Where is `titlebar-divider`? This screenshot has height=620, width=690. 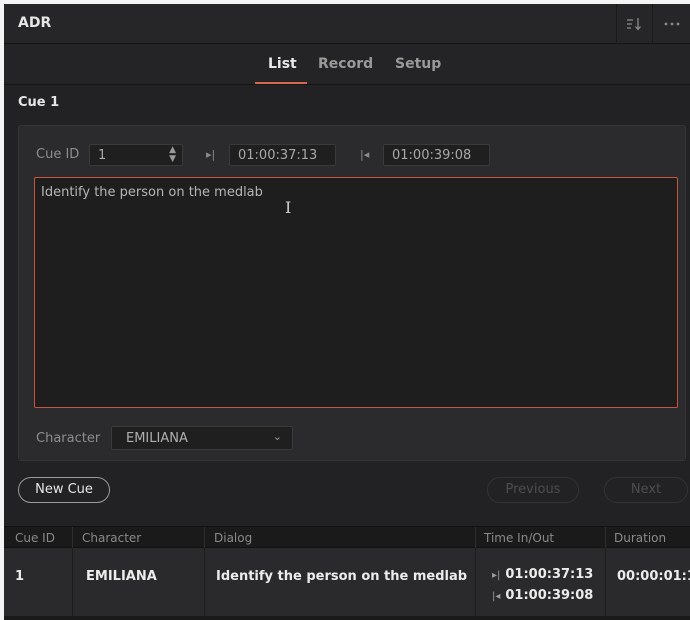 titlebar-divider is located at coordinates (652, 24).